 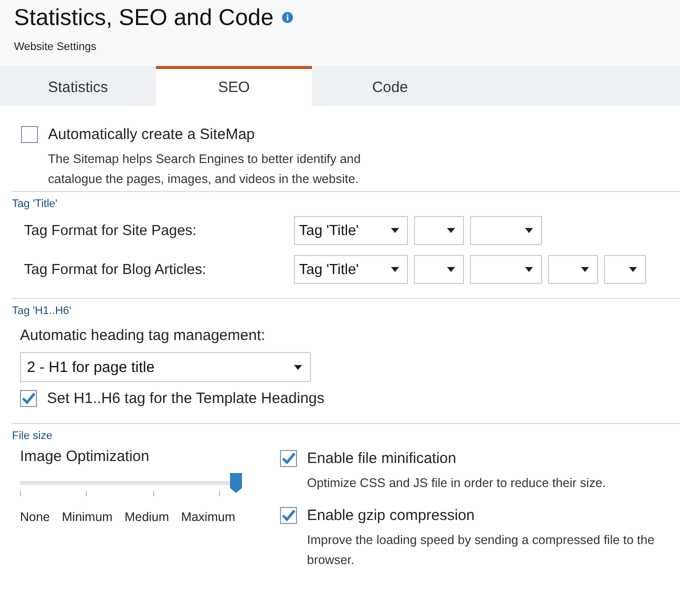 What do you see at coordinates (205, 169) in the screenshot?
I see `description-text: The Sitemap helps Search Engines to better identify and catalogue the pages, images, and videos in the website.` at bounding box center [205, 169].